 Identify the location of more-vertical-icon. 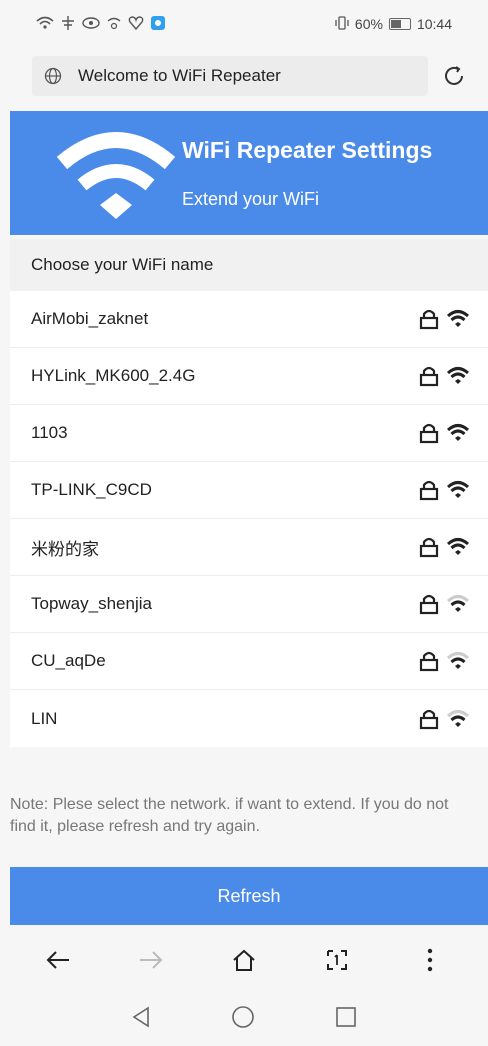
(429, 960).